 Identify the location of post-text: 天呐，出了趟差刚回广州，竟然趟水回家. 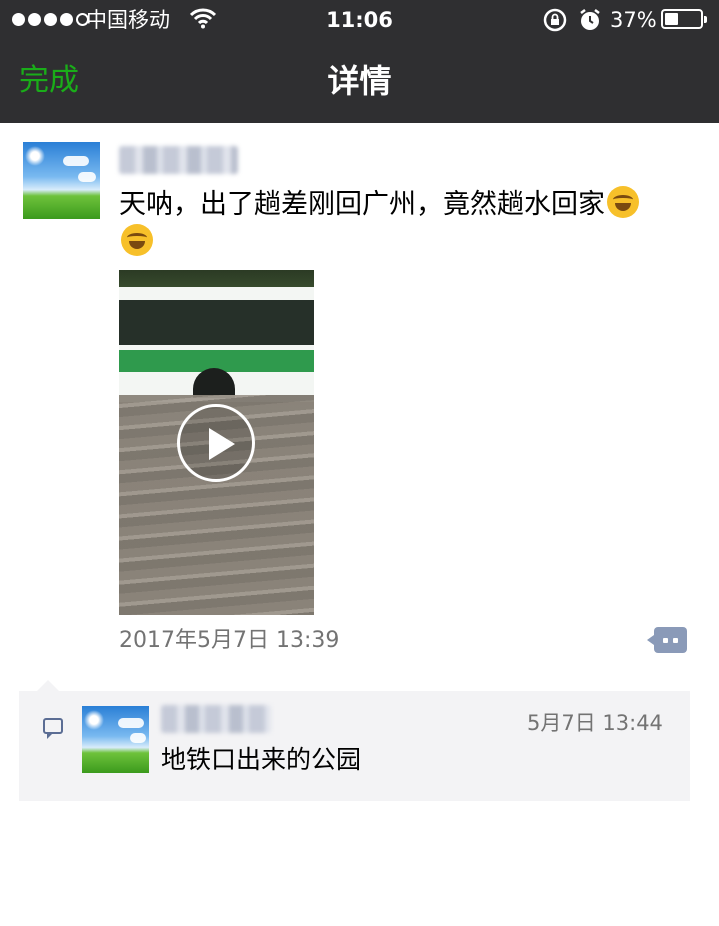
(404, 224).